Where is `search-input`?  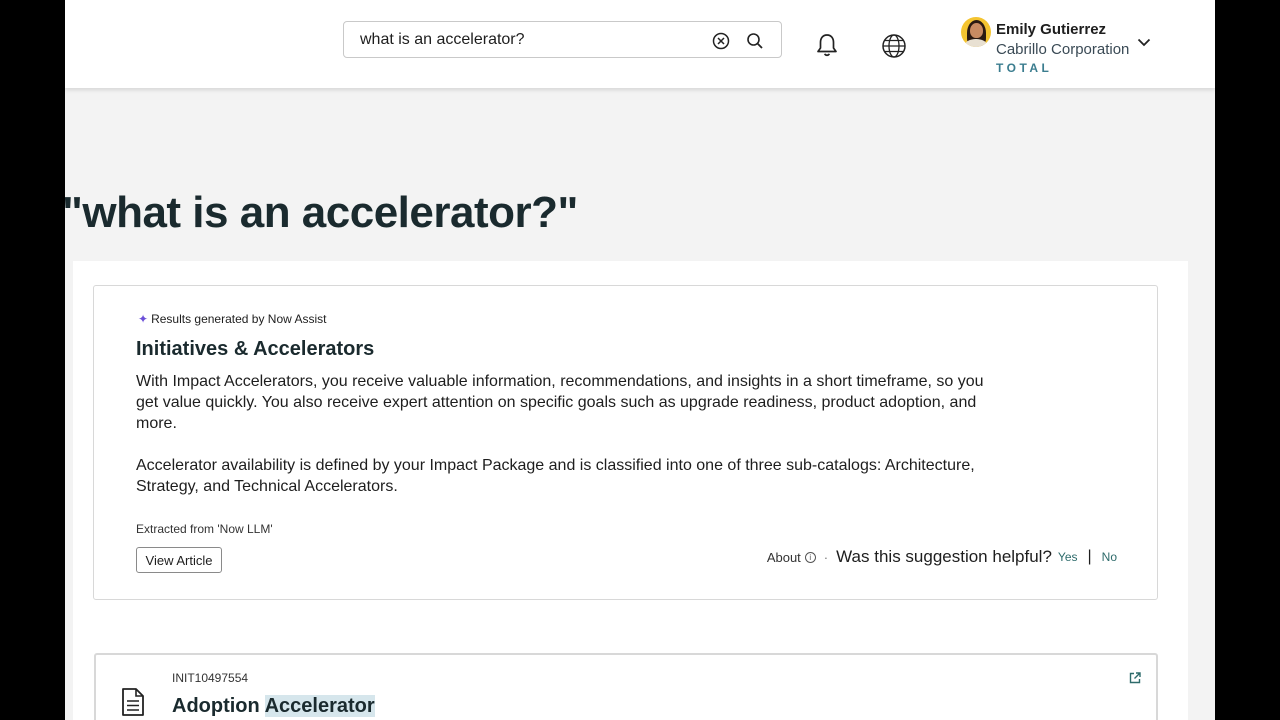 search-input is located at coordinates (519, 39).